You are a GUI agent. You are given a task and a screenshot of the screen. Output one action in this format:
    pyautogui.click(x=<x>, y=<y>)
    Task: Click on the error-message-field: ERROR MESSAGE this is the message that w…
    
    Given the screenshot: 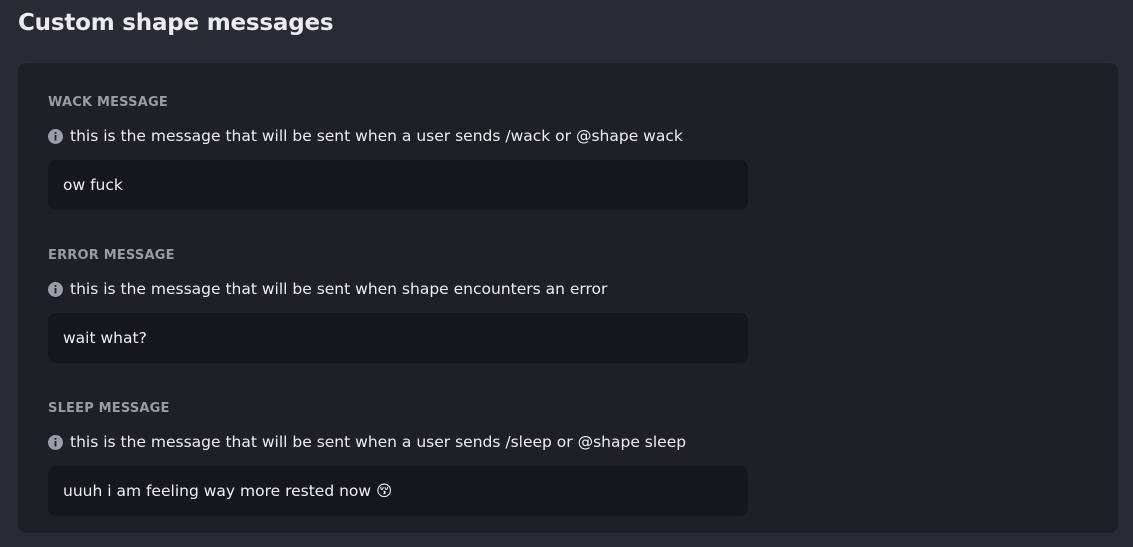 What is the action you would take?
    pyautogui.click(x=398, y=305)
    